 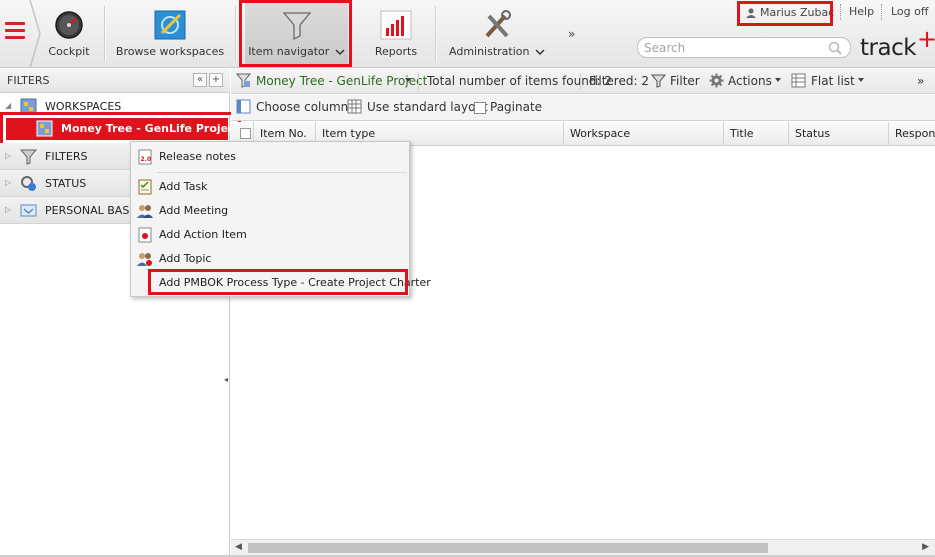 I want to click on nav-administration: Administration, so click(x=497, y=34).